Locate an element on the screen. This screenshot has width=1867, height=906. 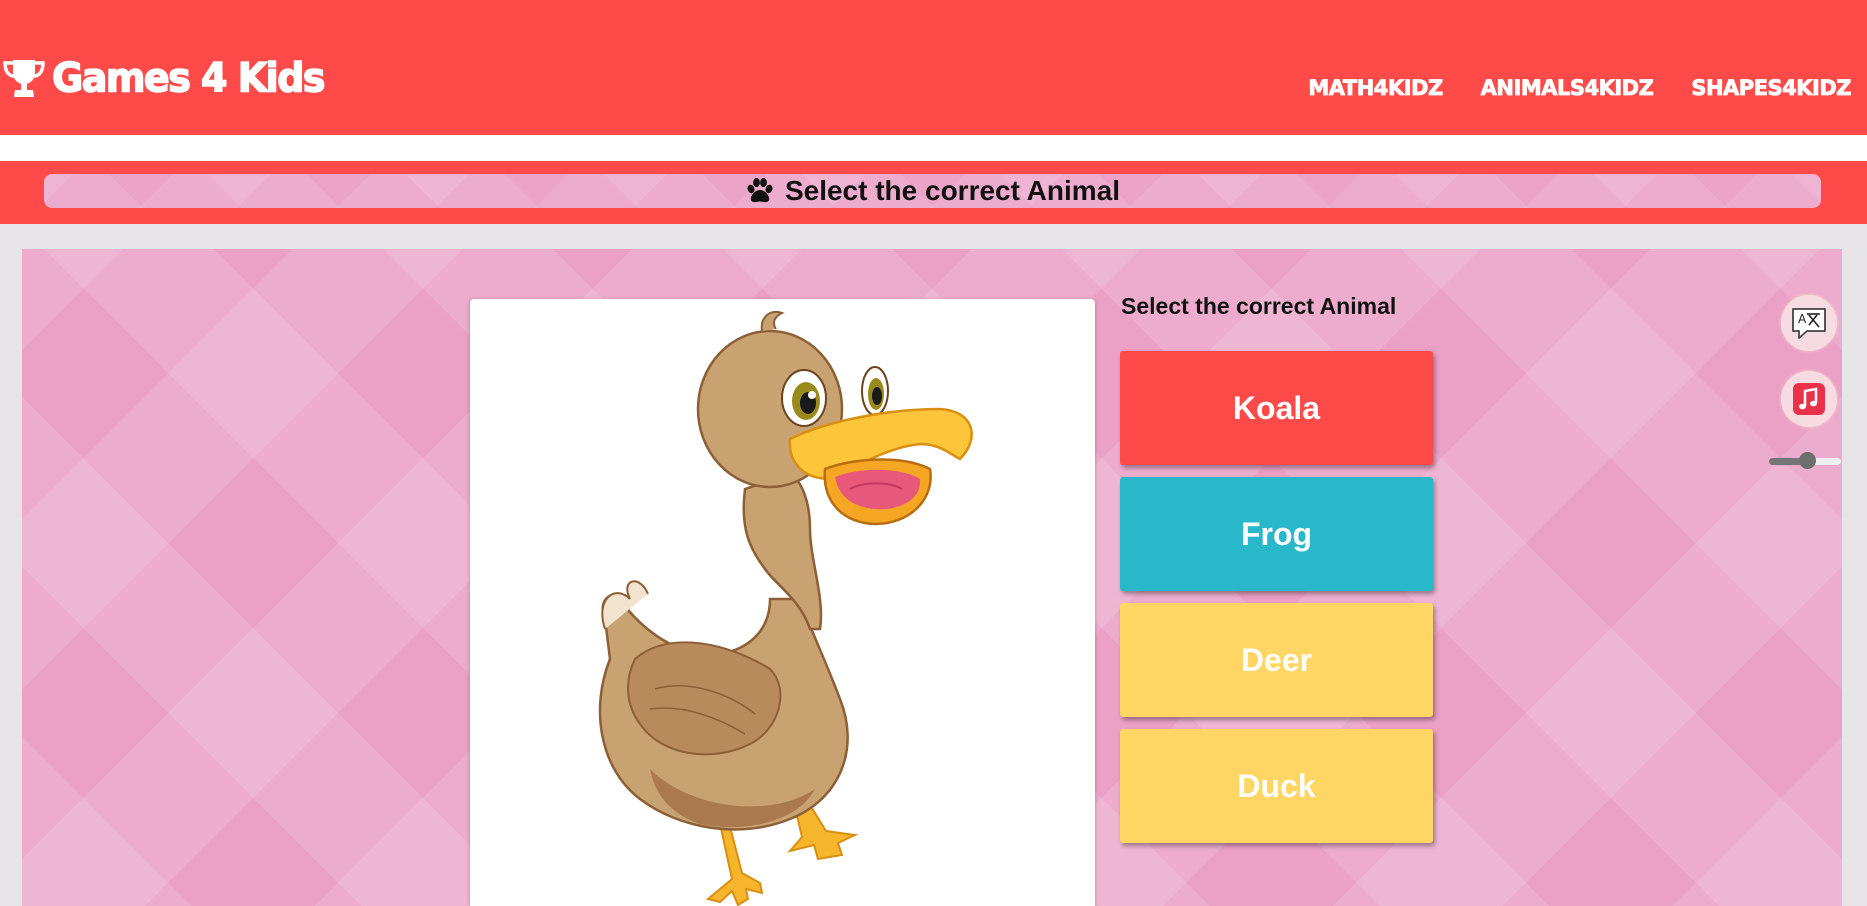
volume-slider is located at coordinates (1805, 460).